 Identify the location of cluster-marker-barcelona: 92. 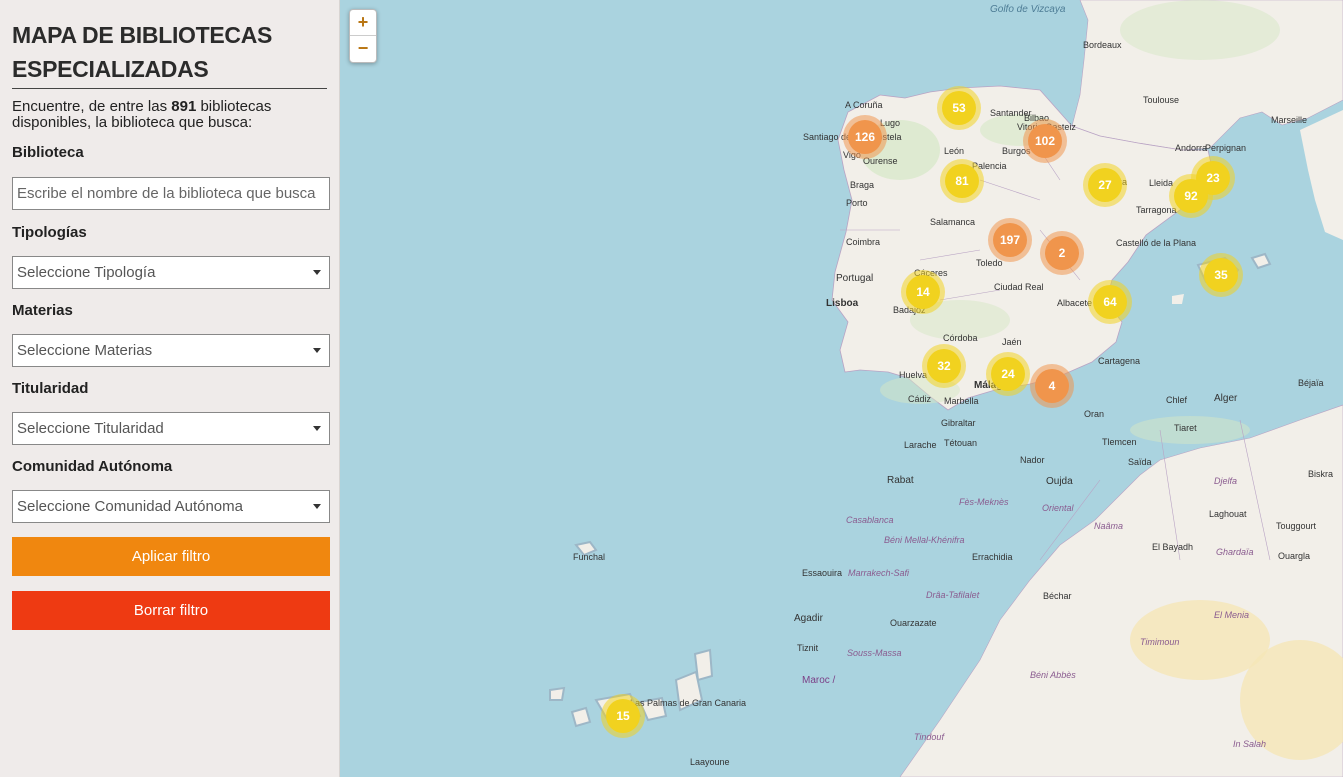
(1191, 196).